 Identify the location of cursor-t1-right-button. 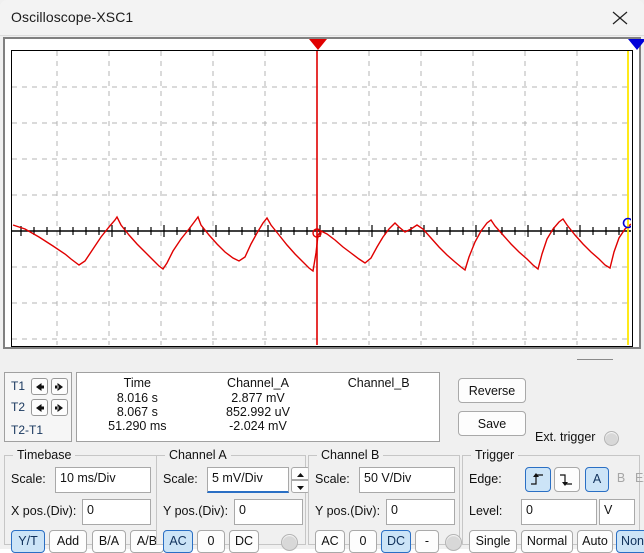
(59, 386).